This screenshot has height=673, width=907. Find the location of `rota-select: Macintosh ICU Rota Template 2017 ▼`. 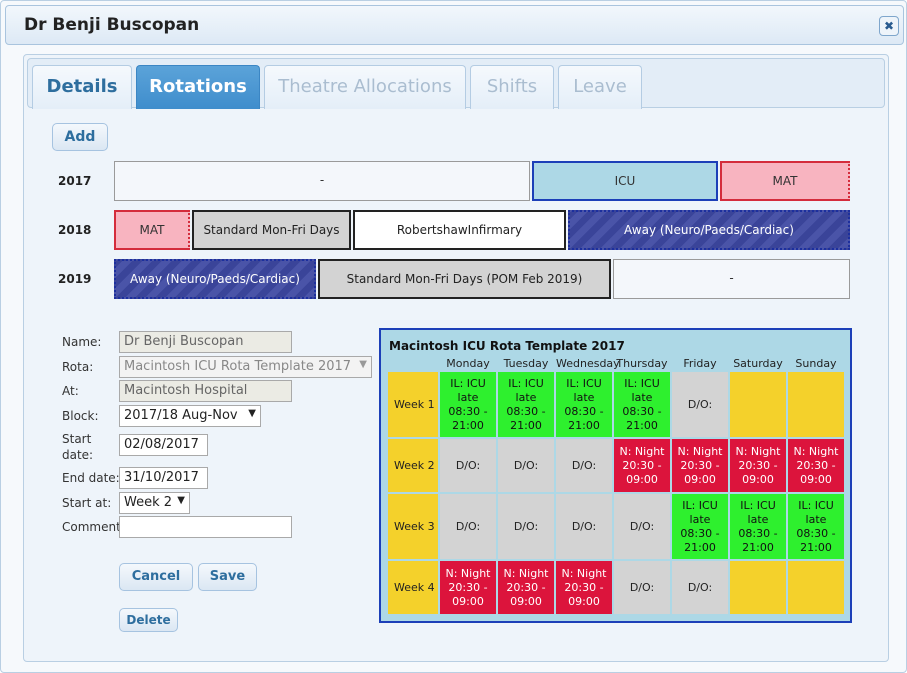

rota-select: Macintosh ICU Rota Template 2017 ▼ is located at coordinates (245, 367).